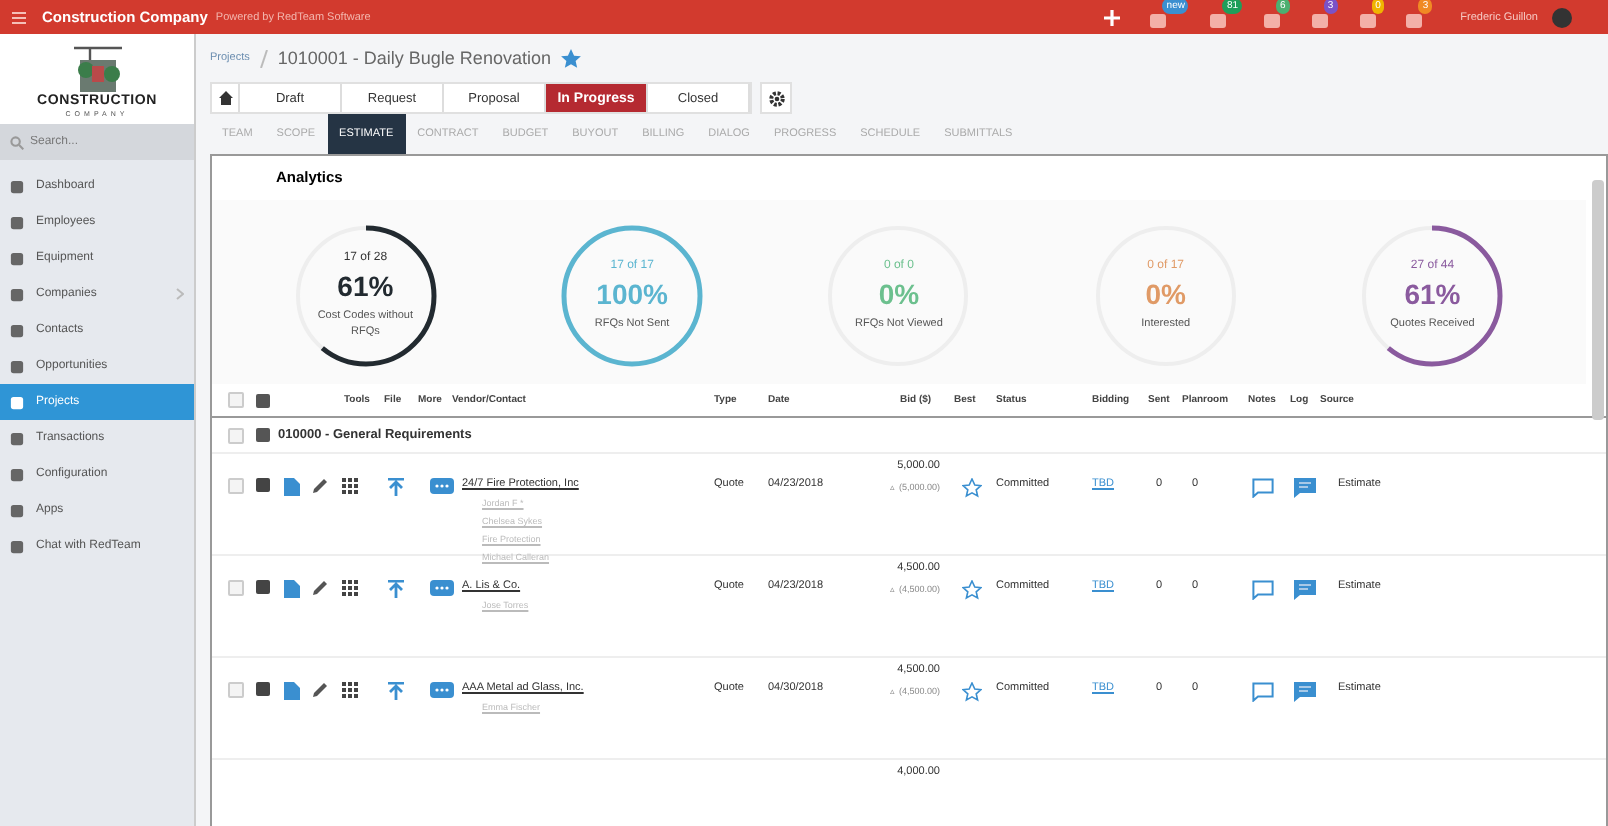 Image resolution: width=1608 pixels, height=826 pixels. I want to click on settings-button, so click(776, 98).